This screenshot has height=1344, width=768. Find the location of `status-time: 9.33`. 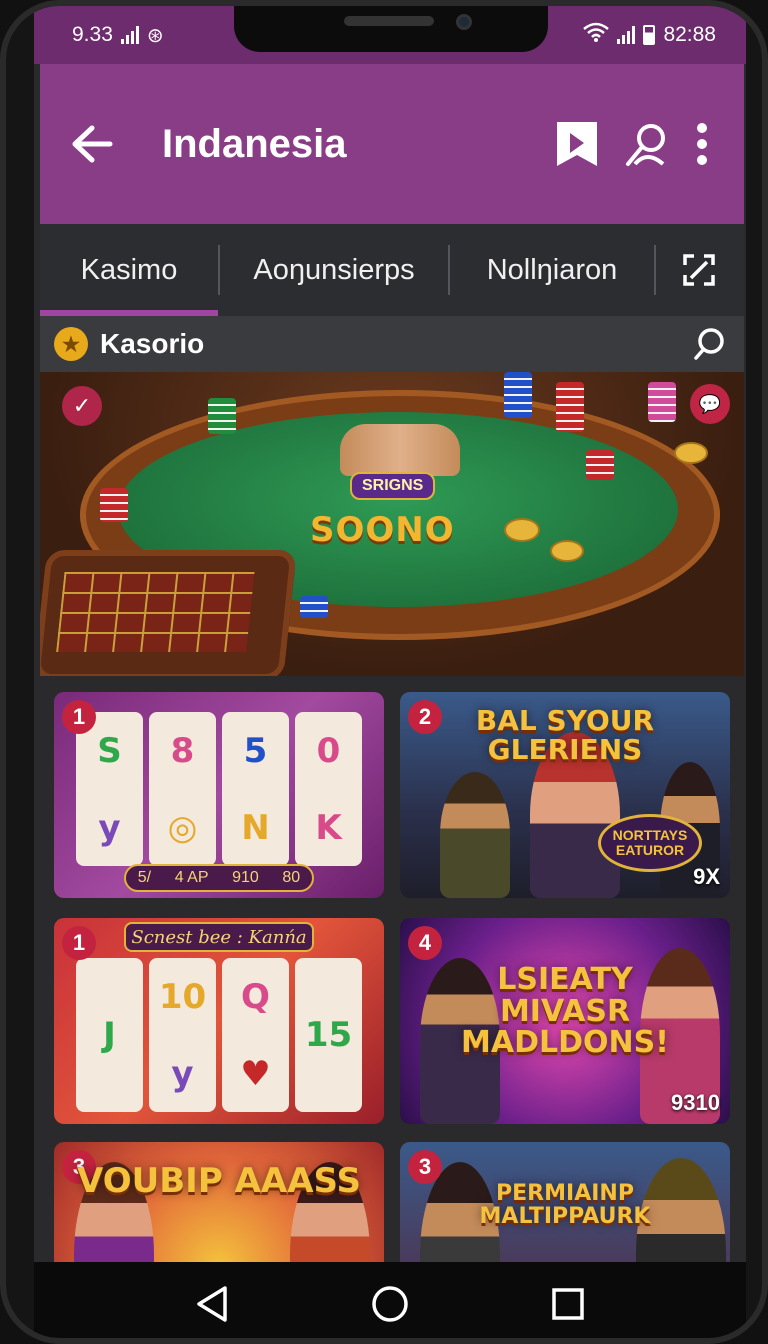

status-time: 9.33 is located at coordinates (92, 34).